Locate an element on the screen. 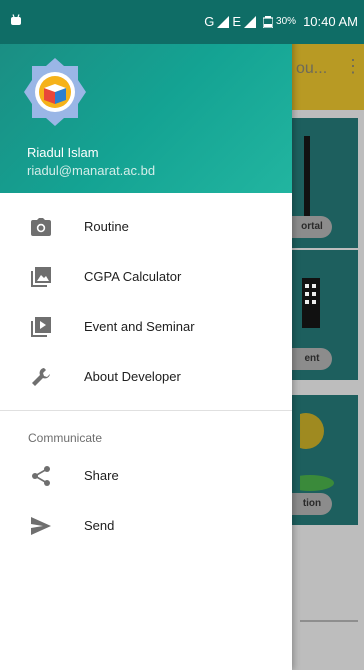 The height and width of the screenshot is (670, 364). menu-item-label: Send is located at coordinates (99, 525).